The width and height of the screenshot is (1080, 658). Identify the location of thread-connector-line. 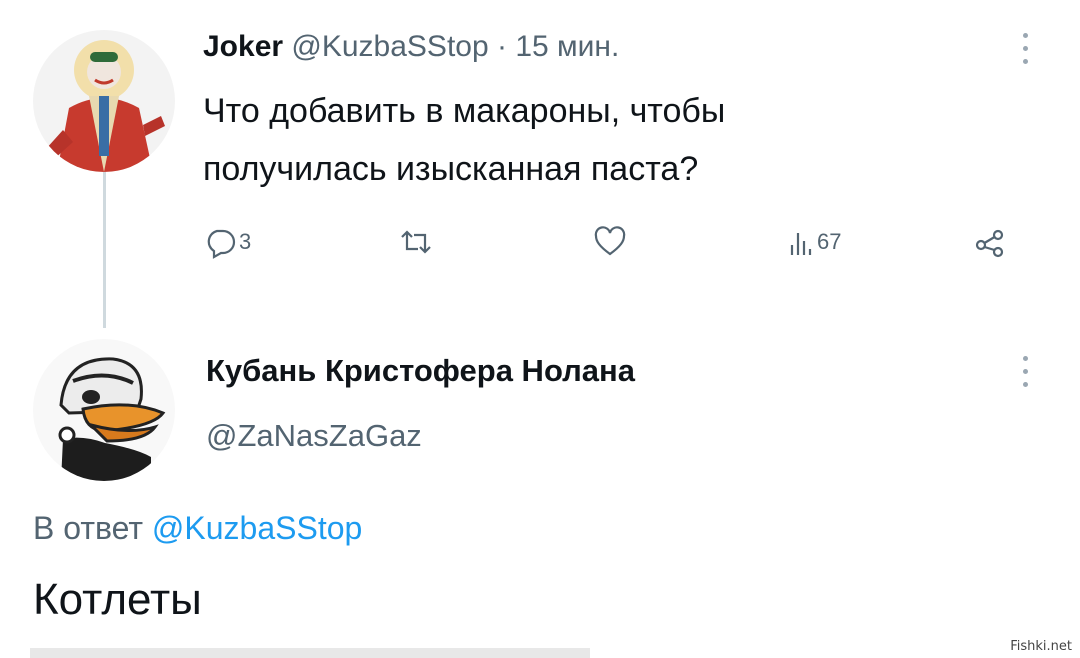
(104, 250).